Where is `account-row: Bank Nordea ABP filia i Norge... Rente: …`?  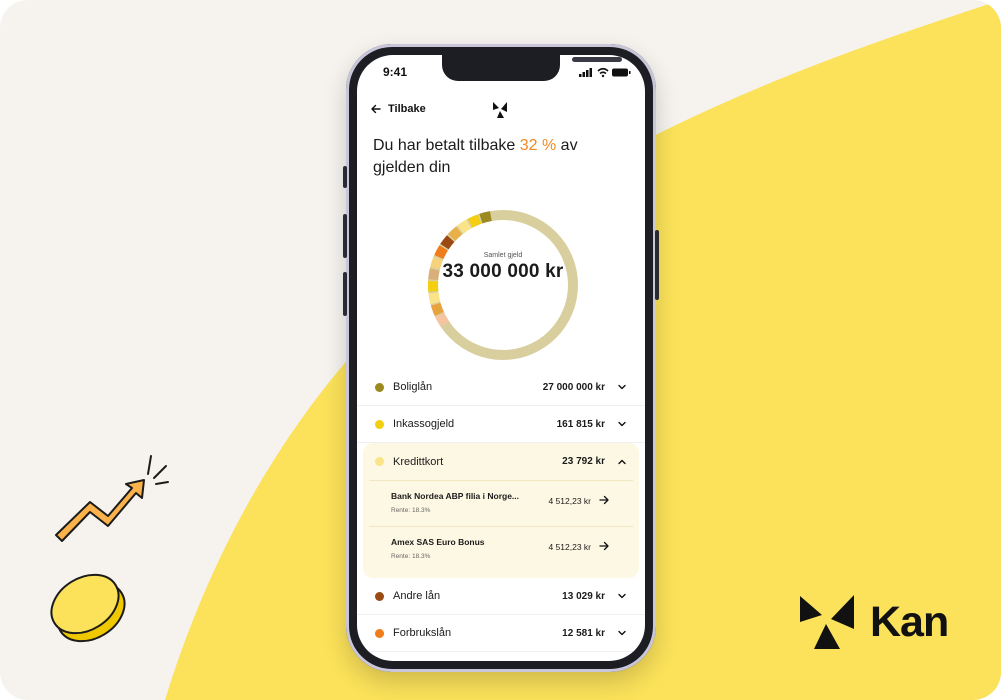 account-row: Bank Nordea ABP filia i Norge... Rente: … is located at coordinates (501, 503).